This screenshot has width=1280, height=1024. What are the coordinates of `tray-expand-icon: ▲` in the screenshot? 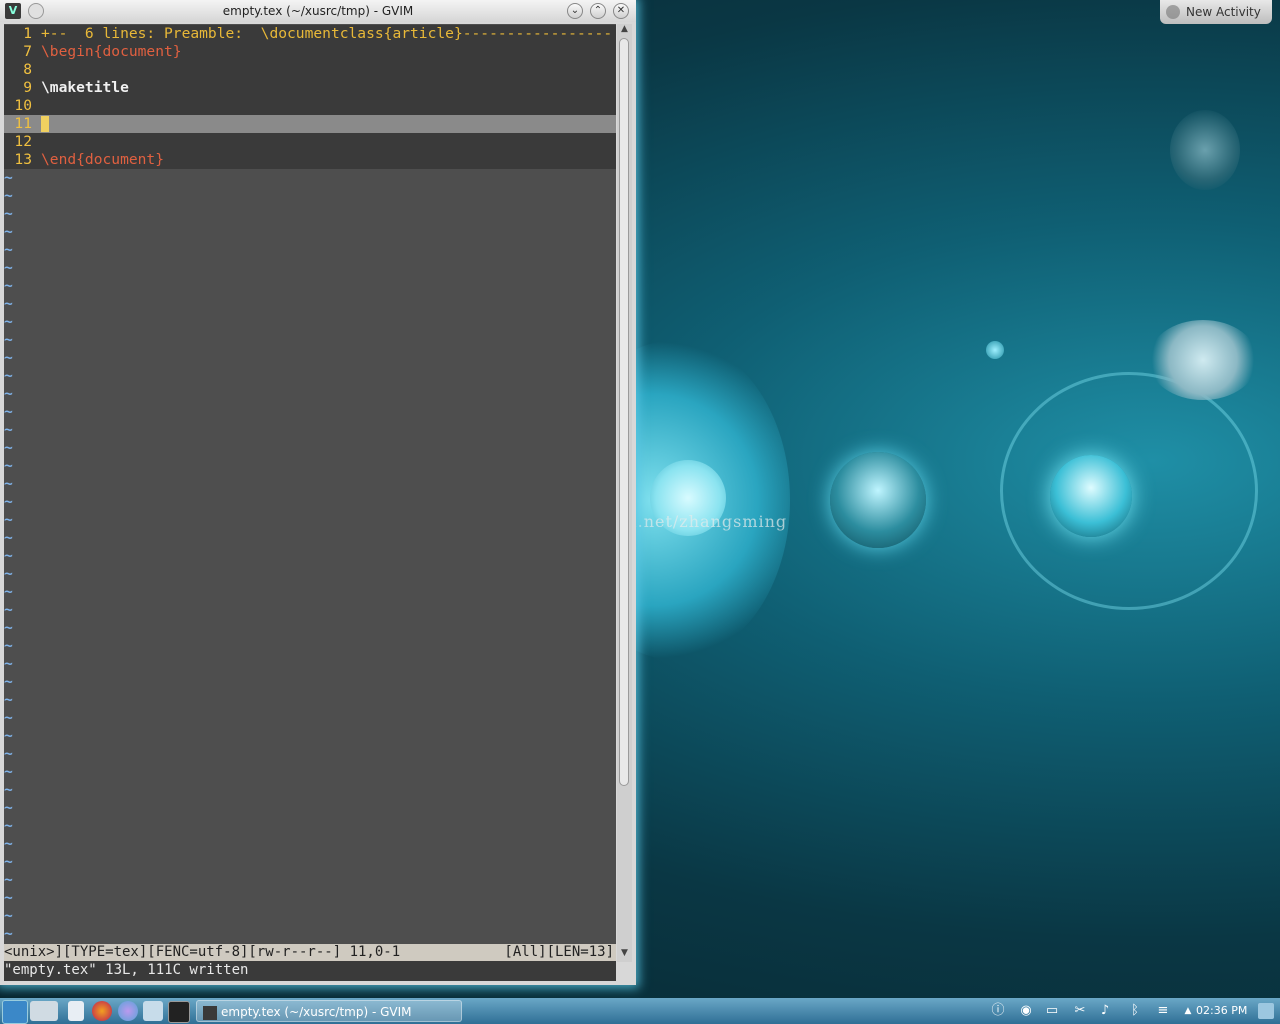 It's located at (1188, 1011).